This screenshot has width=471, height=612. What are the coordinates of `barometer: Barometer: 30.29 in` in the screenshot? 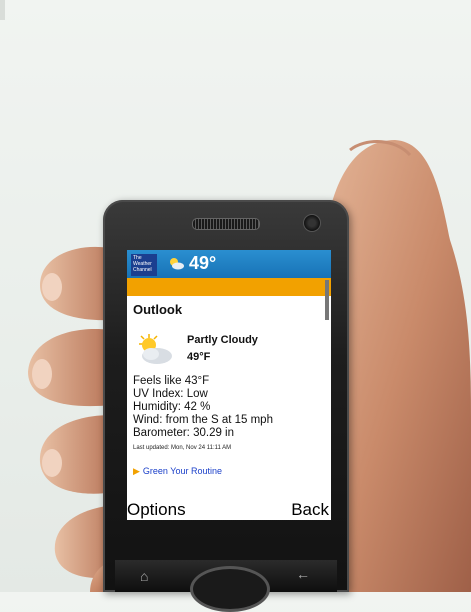 It's located at (184, 433).